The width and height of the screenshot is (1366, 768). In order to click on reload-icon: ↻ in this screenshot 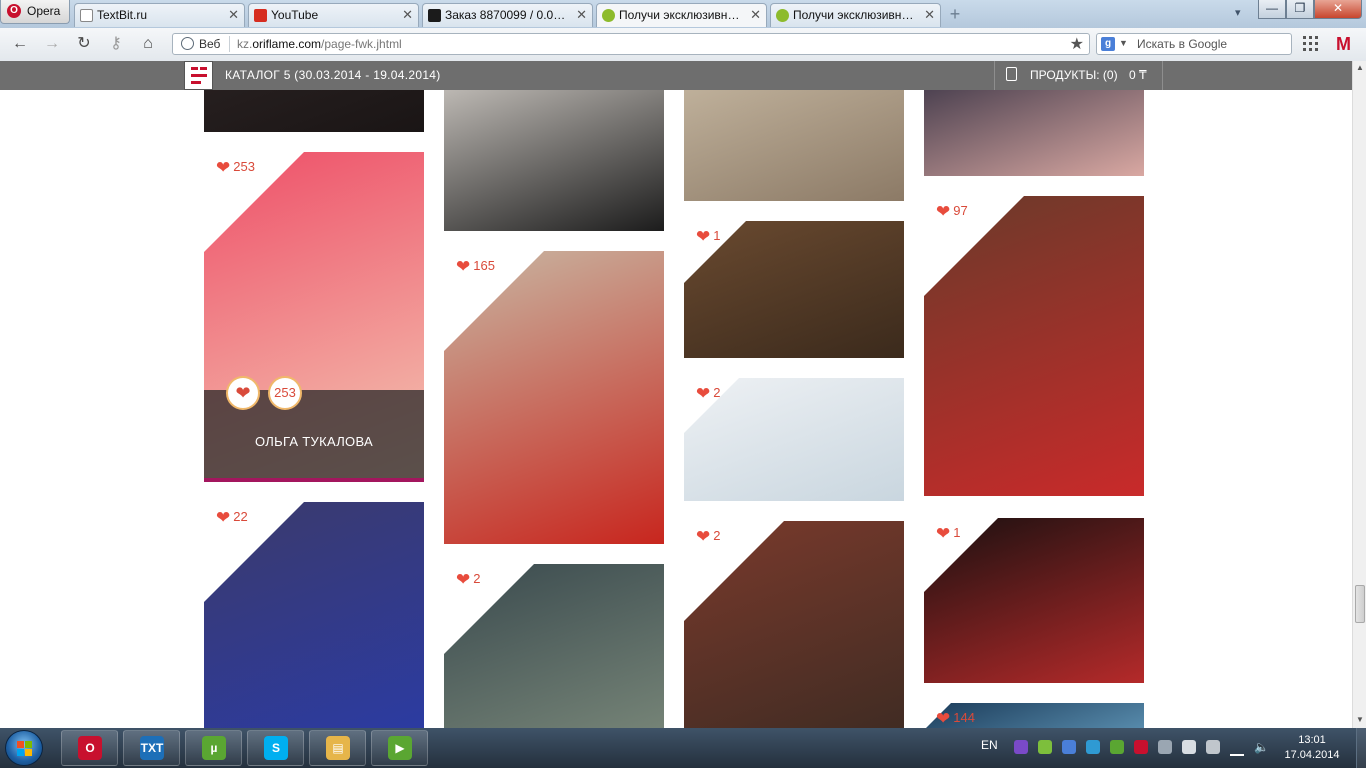, I will do `click(84, 44)`.